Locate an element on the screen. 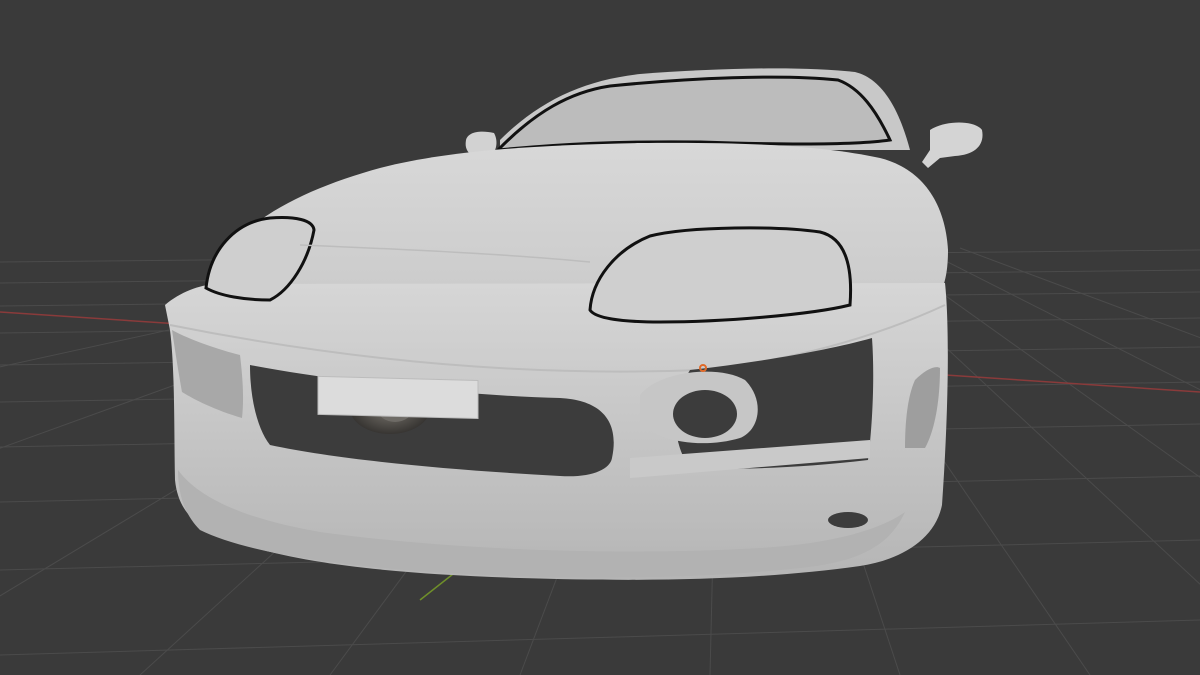 The width and height of the screenshot is (1200, 675). license-plate is located at coordinates (398, 397).